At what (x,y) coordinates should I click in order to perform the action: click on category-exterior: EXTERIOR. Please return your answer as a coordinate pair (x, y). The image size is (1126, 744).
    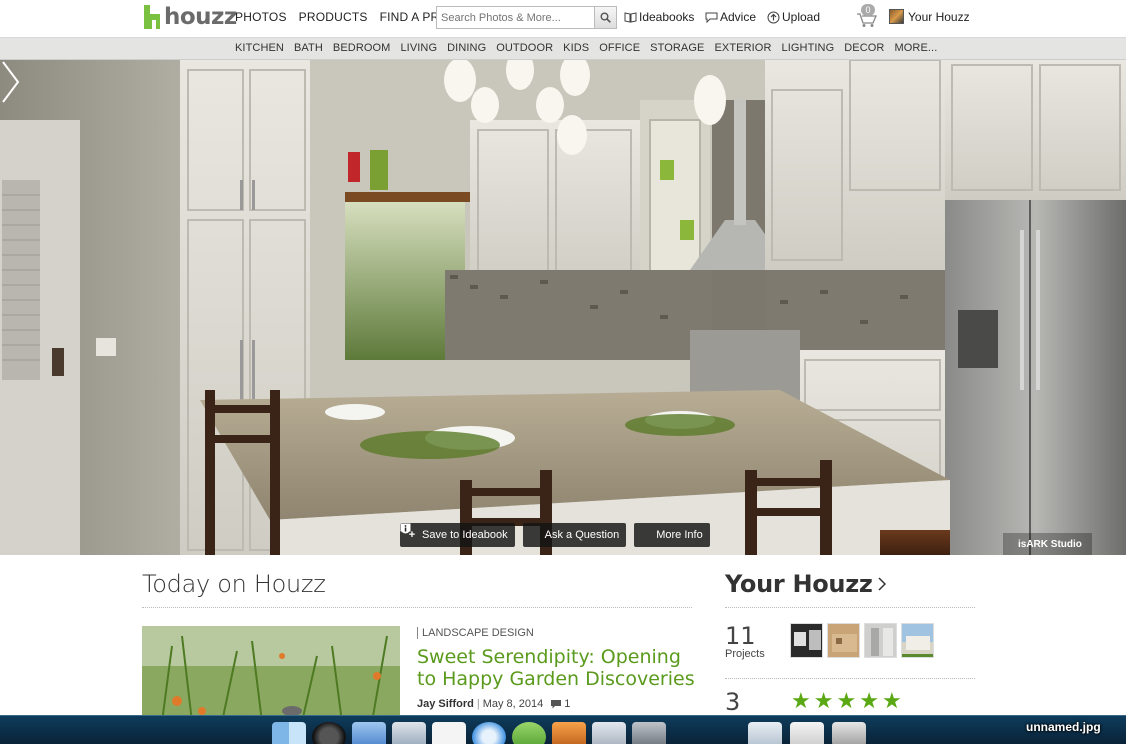
    Looking at the image, I should click on (742, 48).